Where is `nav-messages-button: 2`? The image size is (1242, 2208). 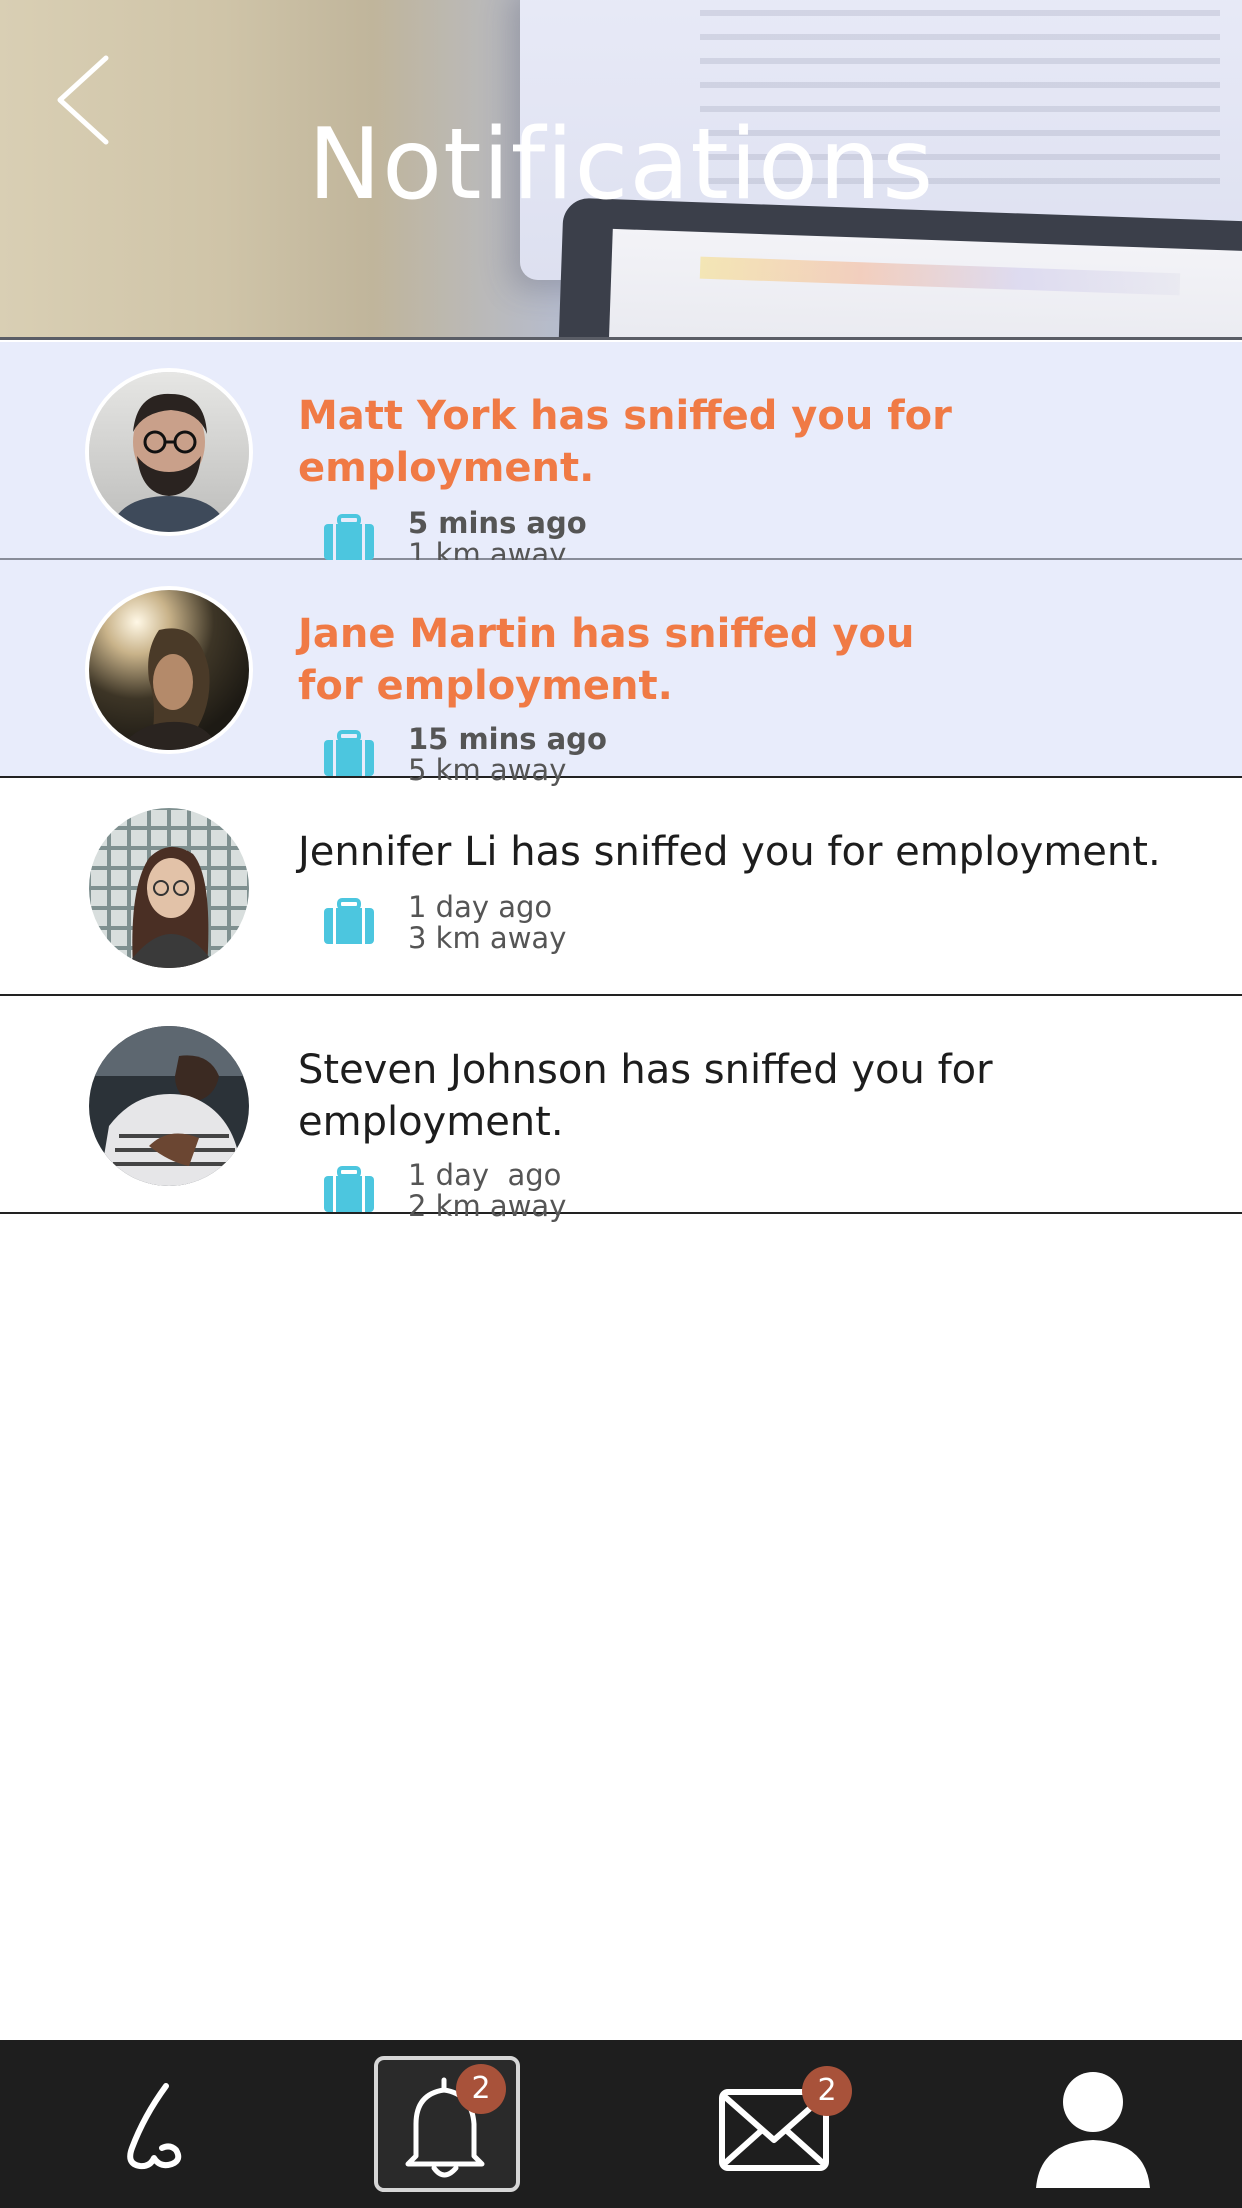
nav-messages-button: 2 is located at coordinates (776, 2124).